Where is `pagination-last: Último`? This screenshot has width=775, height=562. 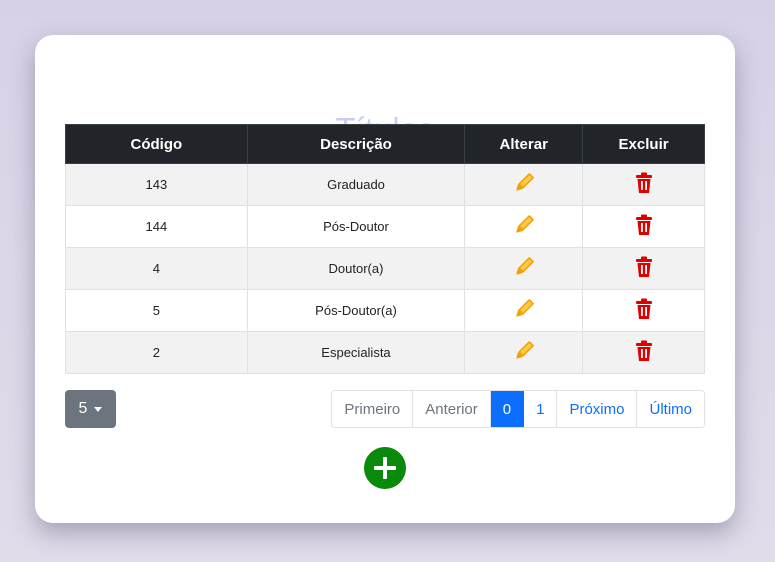
pagination-last: Último is located at coordinates (670, 409).